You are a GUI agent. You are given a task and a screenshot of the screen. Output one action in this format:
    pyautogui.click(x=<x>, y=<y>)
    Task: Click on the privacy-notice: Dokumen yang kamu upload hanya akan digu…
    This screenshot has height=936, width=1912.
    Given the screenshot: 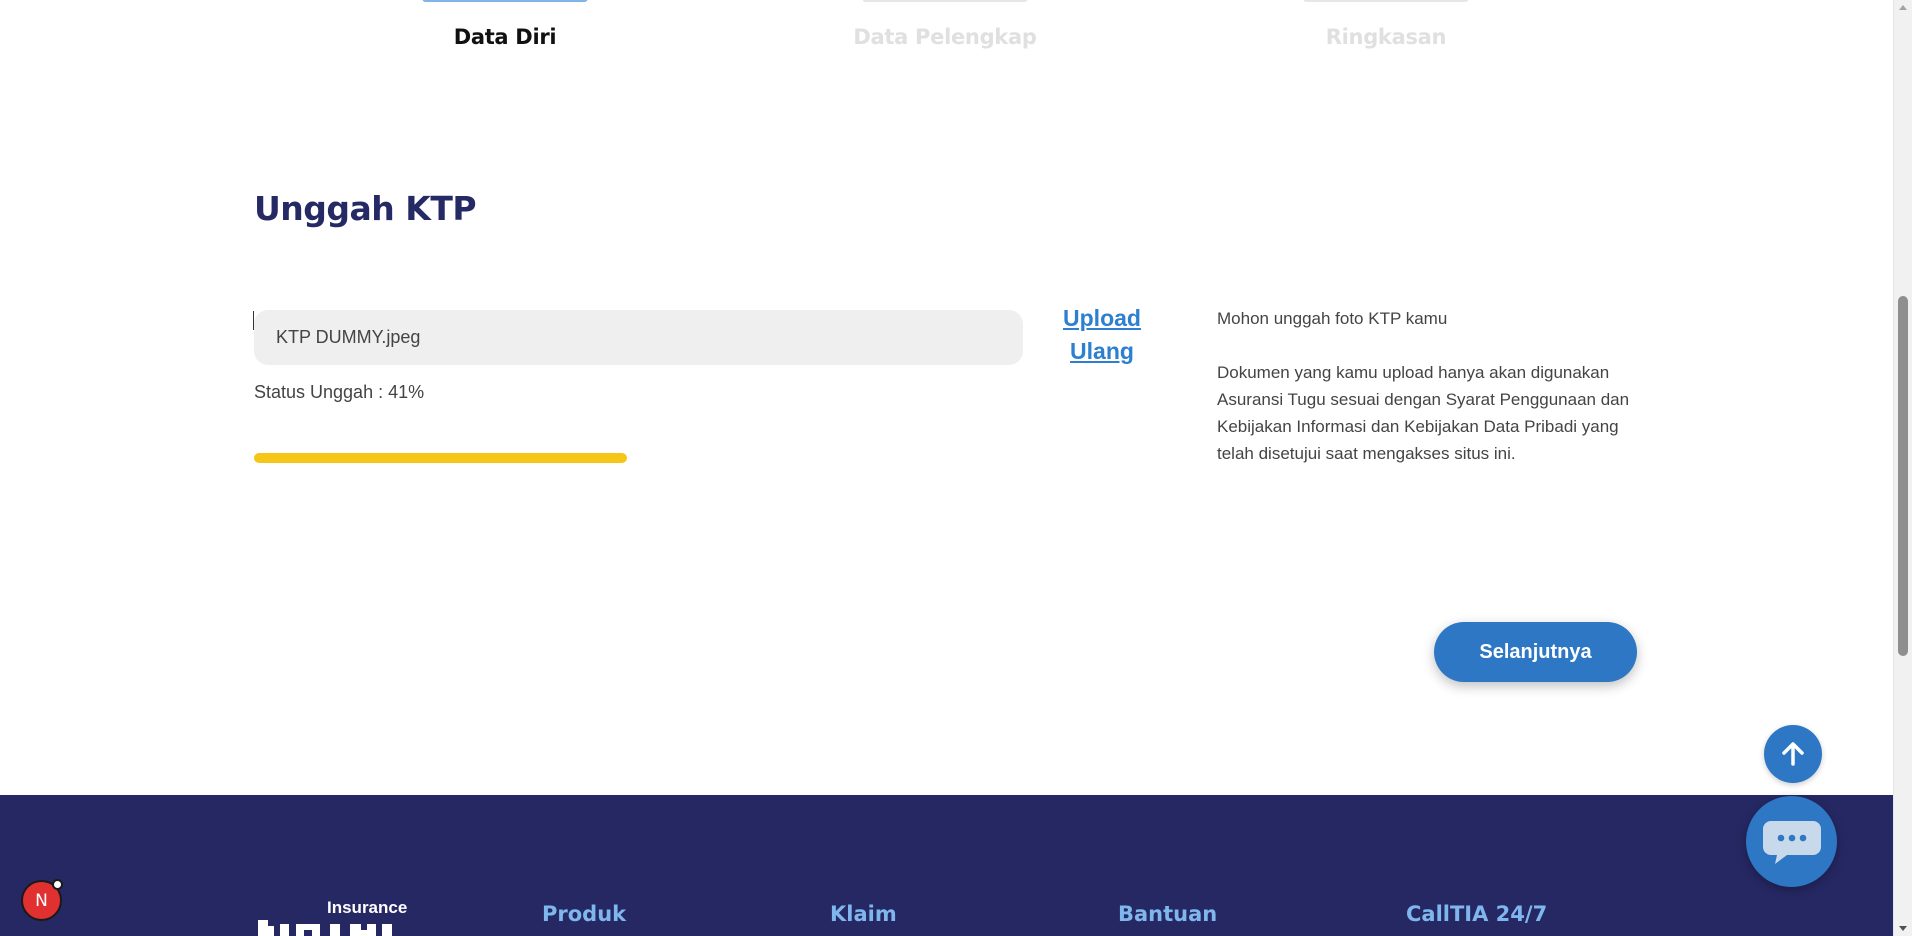 What is the action you would take?
    pyautogui.click(x=1423, y=413)
    